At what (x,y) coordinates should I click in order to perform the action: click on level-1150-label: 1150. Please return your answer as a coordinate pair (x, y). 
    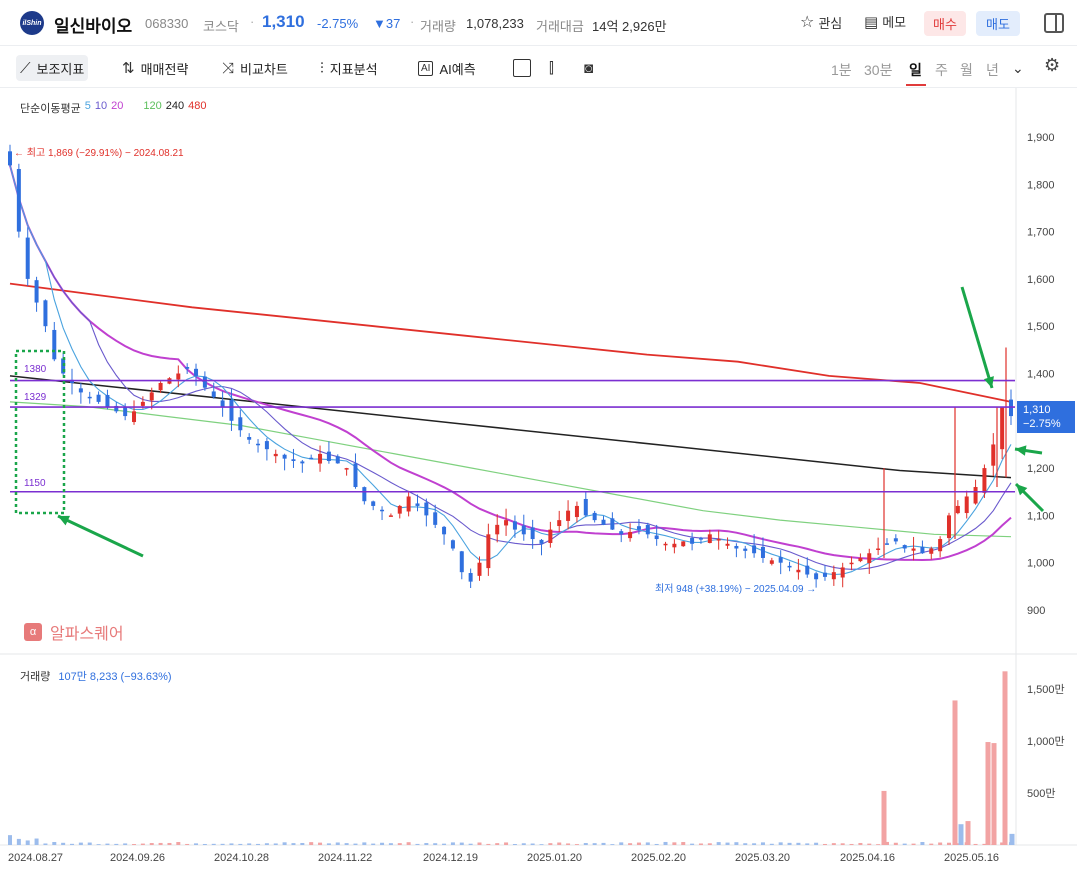
    Looking at the image, I should click on (35, 483).